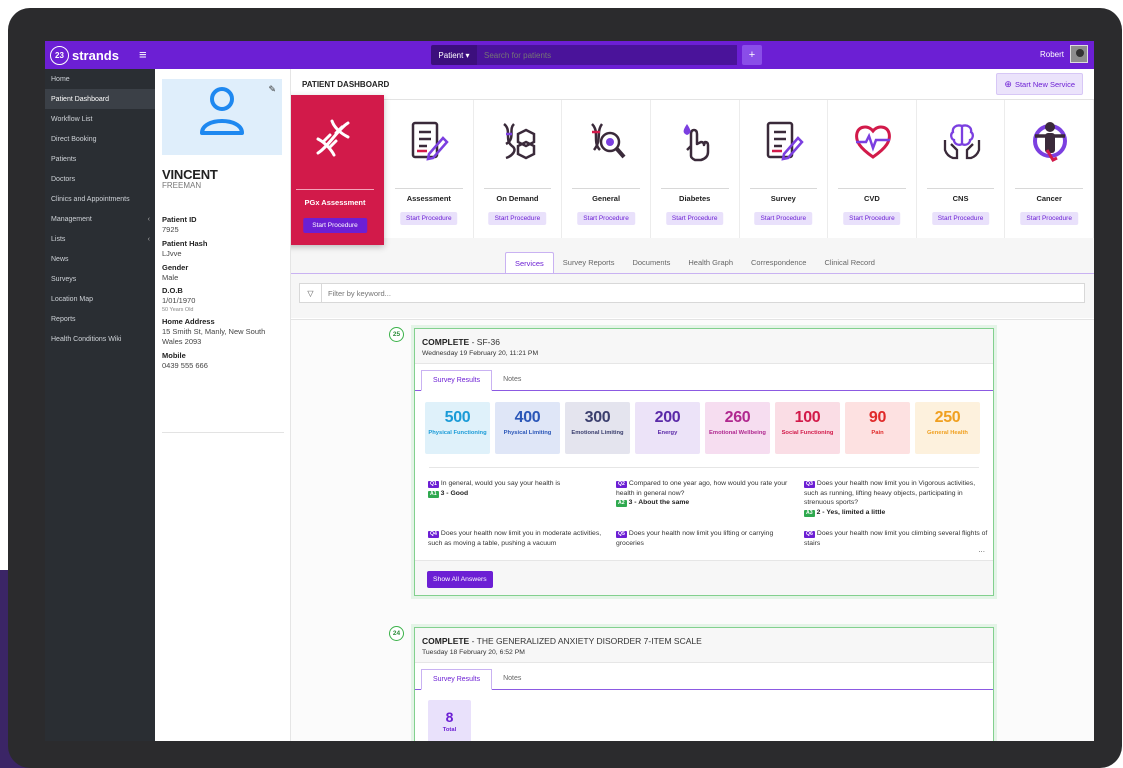 This screenshot has height=768, width=1123. I want to click on sidebar-item: Direct Booking, so click(100, 139).